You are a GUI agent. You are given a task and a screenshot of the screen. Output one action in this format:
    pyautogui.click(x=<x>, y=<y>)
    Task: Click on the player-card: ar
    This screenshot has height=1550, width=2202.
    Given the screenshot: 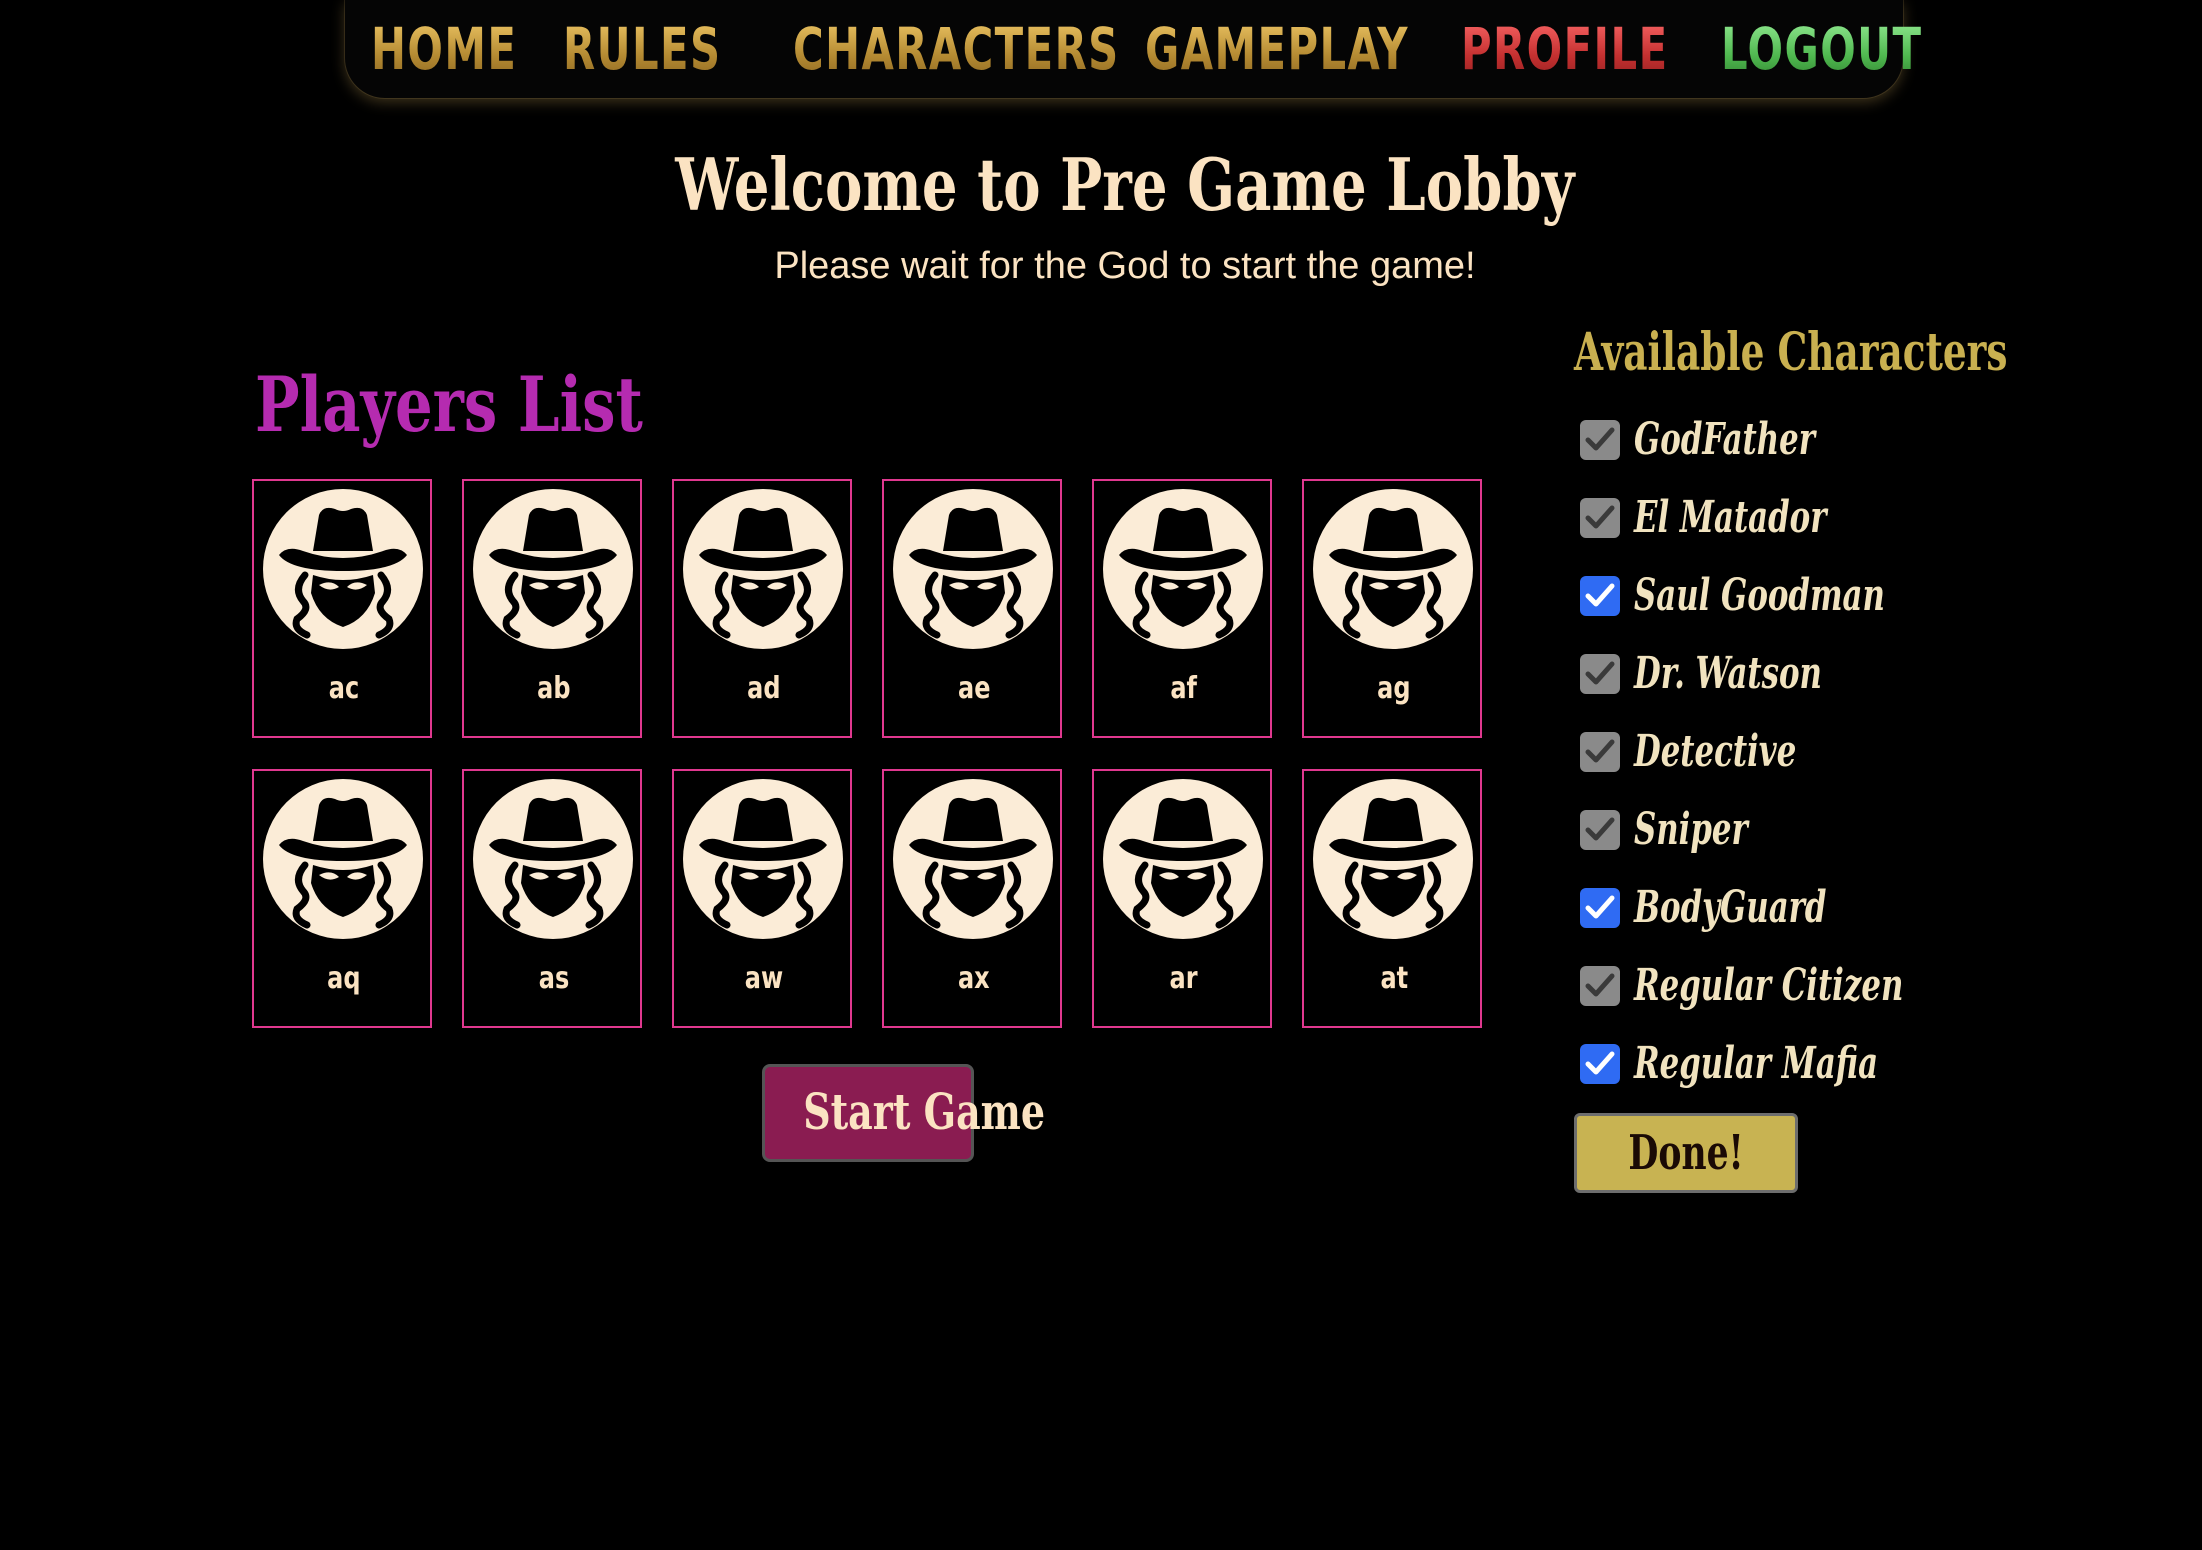 What is the action you would take?
    pyautogui.click(x=1182, y=898)
    